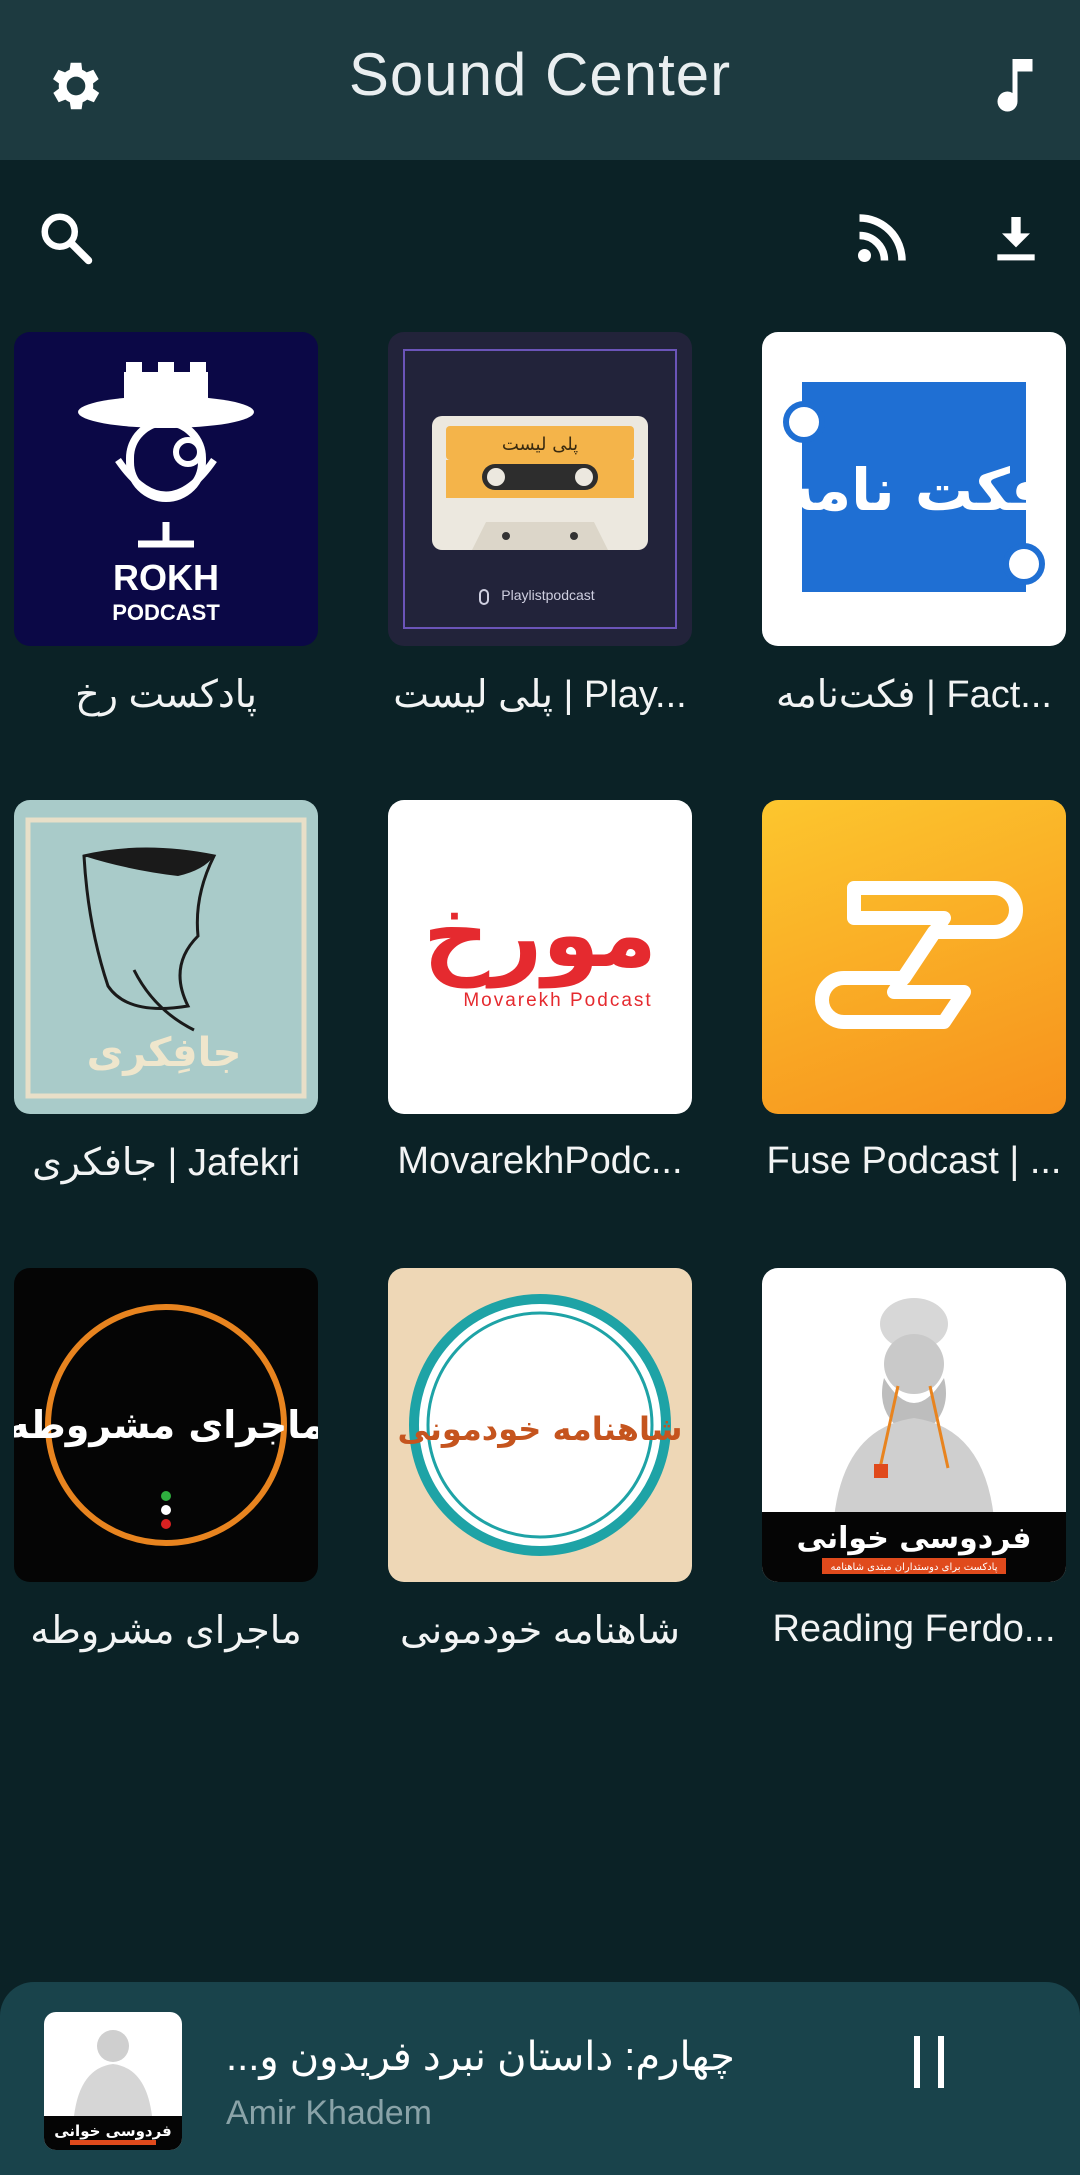  I want to click on podcast-card-jafekri: جافِکری جافکری | Jafekri, so click(166, 992).